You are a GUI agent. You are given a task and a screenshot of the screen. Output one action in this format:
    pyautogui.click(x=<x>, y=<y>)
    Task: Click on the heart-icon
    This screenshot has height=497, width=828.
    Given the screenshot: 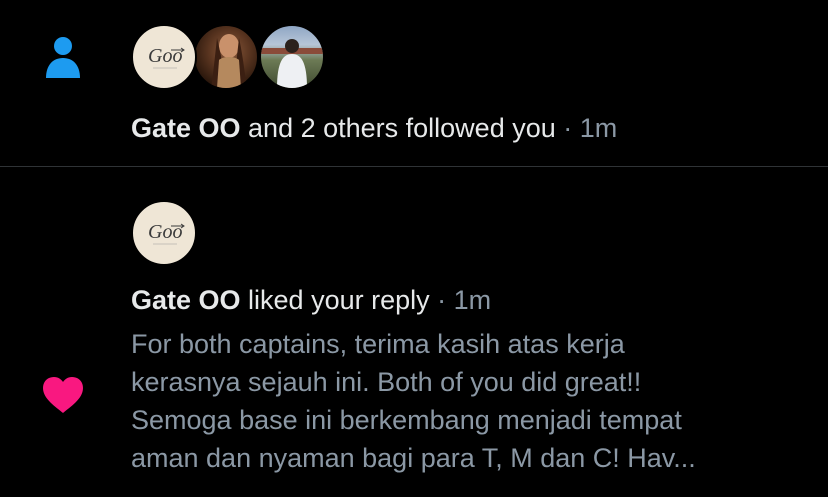 What is the action you would take?
    pyautogui.click(x=63, y=395)
    